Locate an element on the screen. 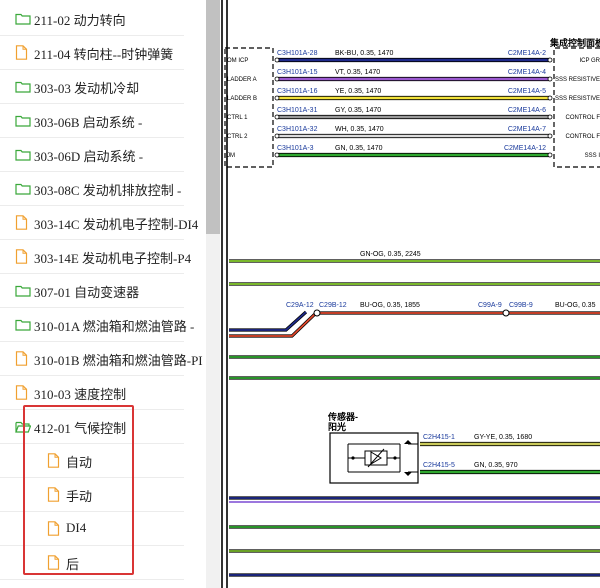 Image resolution: width=600 pixels, height=588 pixels. left-pin-label: OM ICP is located at coordinates (237, 61).